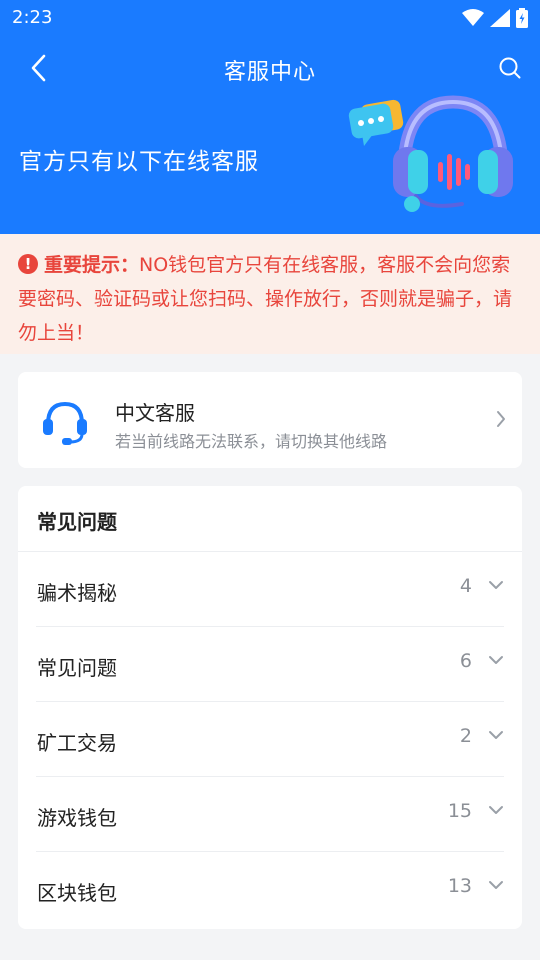  What do you see at coordinates (270, 814) in the screenshot?
I see `faq-item-game-wallet: 游戏钱包 15` at bounding box center [270, 814].